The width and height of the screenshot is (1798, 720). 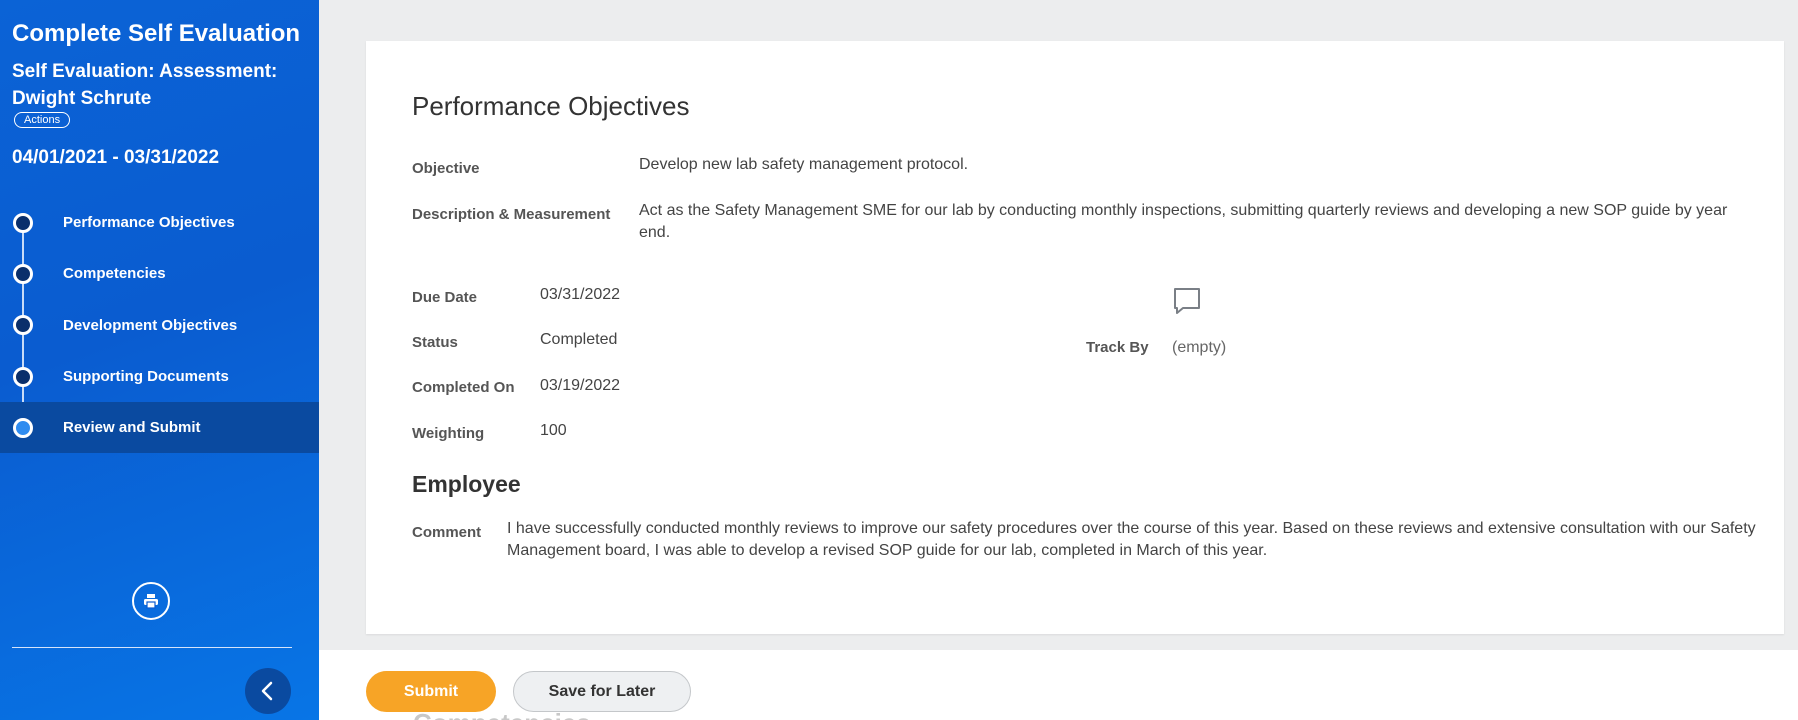 I want to click on chevron-left-icon, so click(x=267, y=691).